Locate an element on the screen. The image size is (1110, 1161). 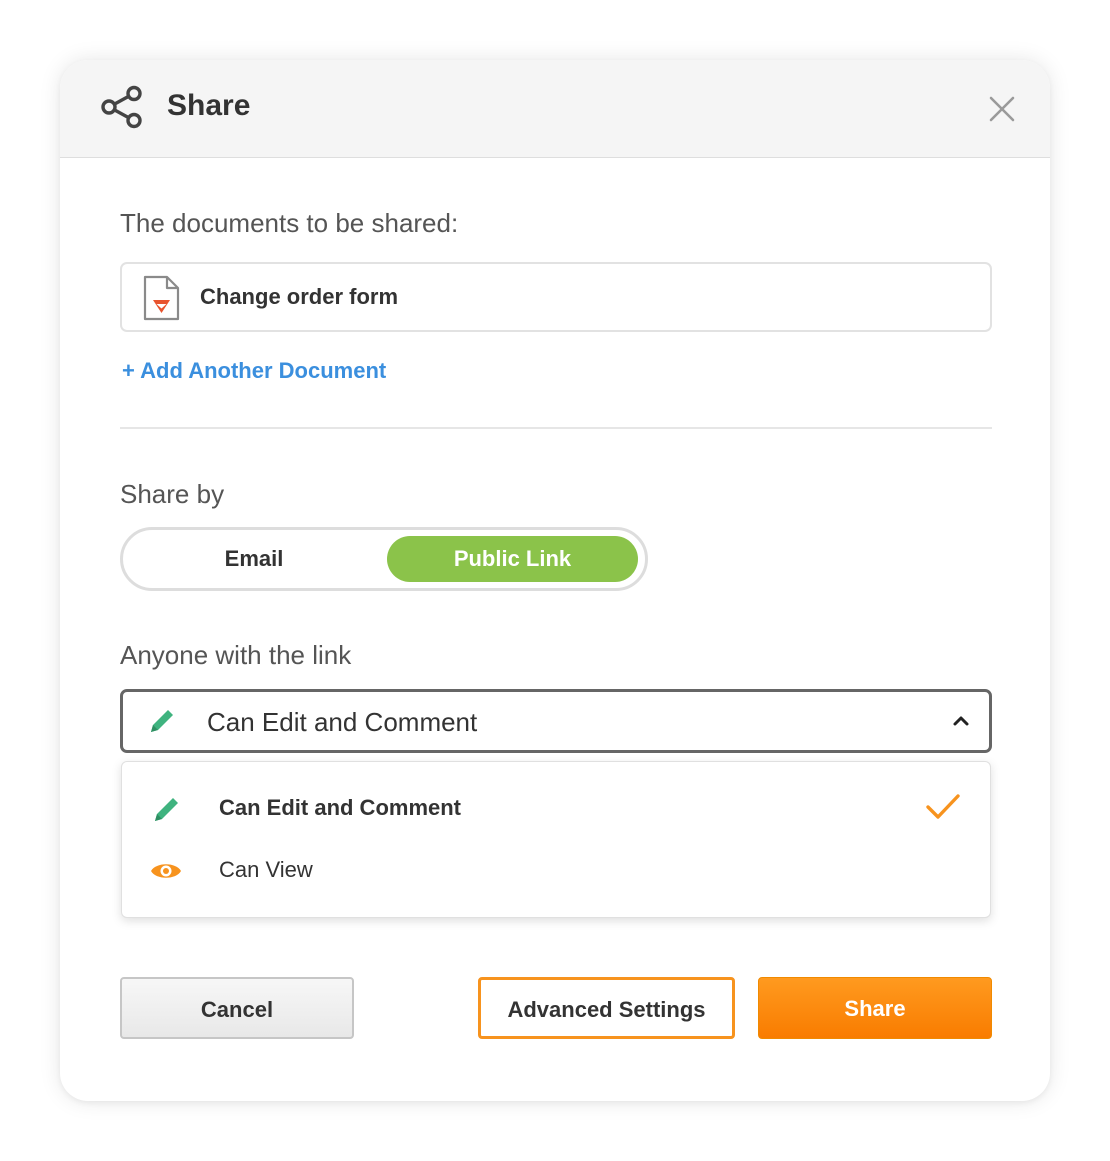
close-icon is located at coordinates (1002, 109).